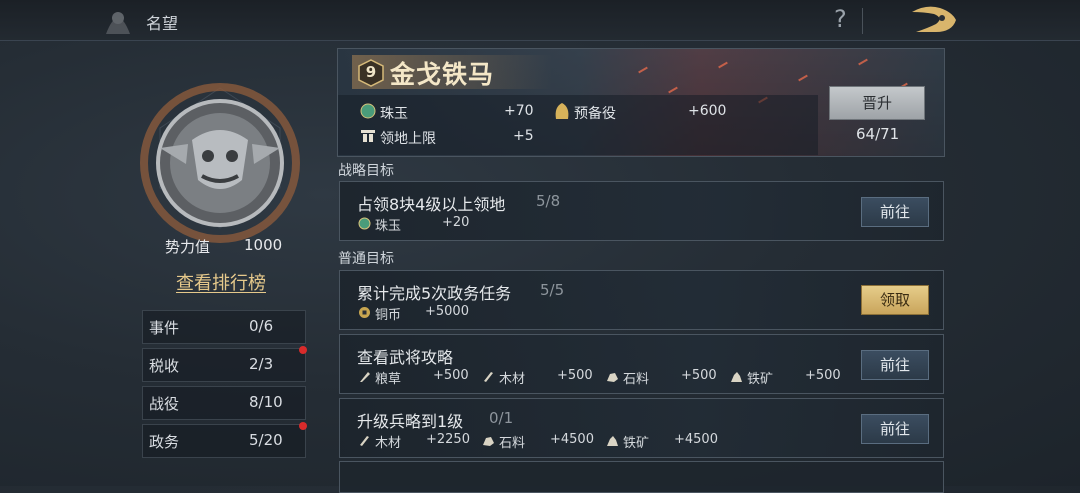 This screenshot has height=493, width=1080. I want to click on task-card-partial, so click(641, 477).